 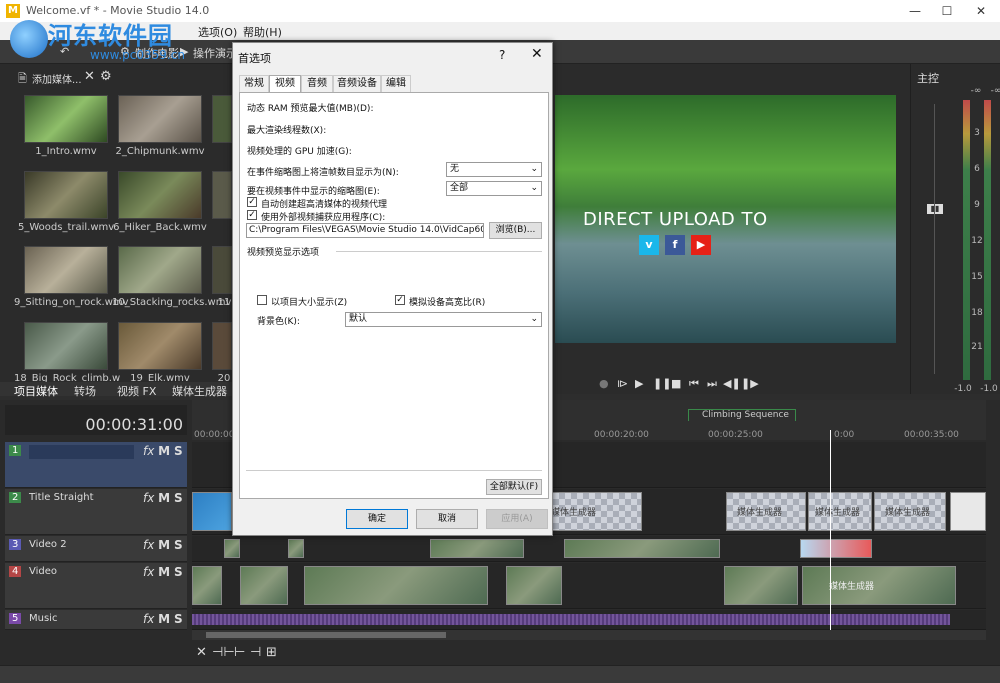 I want to click on track-name: Title Straight, so click(x=81, y=499).